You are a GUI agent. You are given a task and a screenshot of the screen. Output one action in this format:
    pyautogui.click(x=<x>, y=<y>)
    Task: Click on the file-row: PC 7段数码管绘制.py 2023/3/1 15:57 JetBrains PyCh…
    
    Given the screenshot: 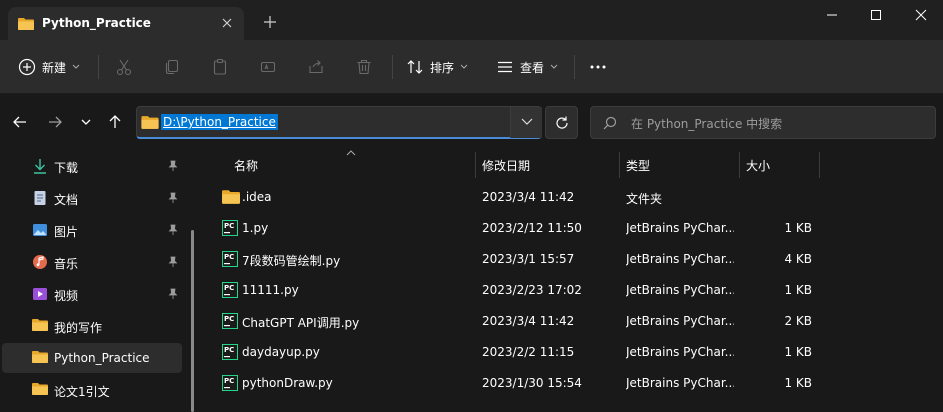 What is the action you would take?
    pyautogui.click(x=576, y=259)
    